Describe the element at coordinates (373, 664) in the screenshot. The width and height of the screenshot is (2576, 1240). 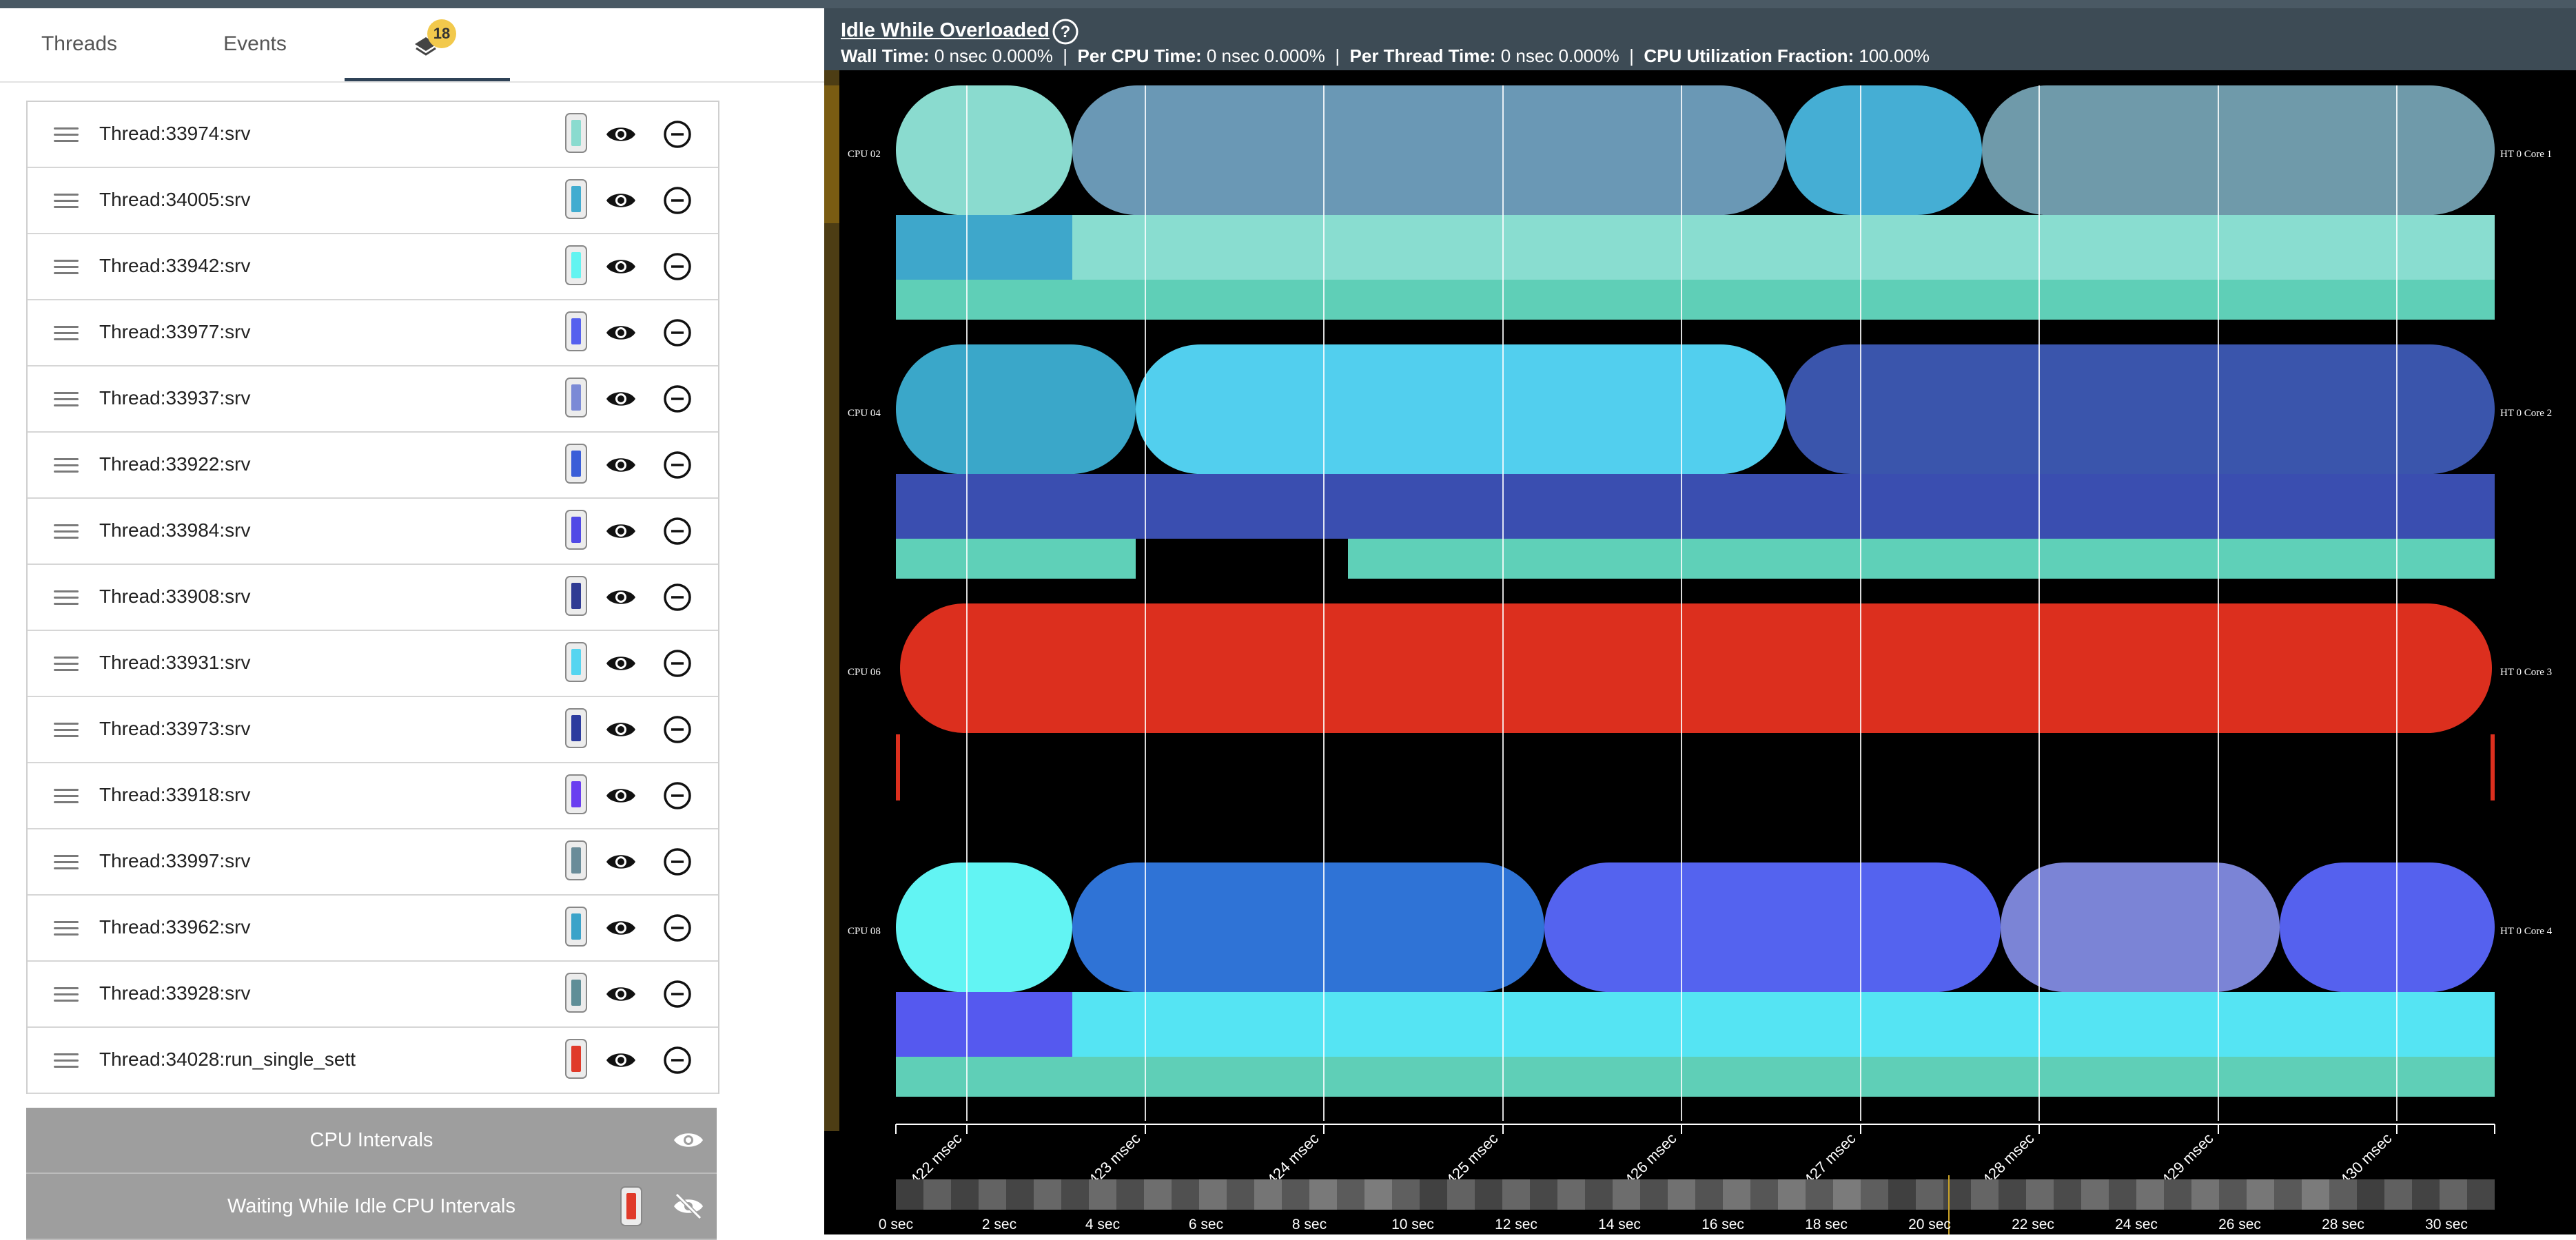
I see `thread-row: Thread:33931:srv` at that location.